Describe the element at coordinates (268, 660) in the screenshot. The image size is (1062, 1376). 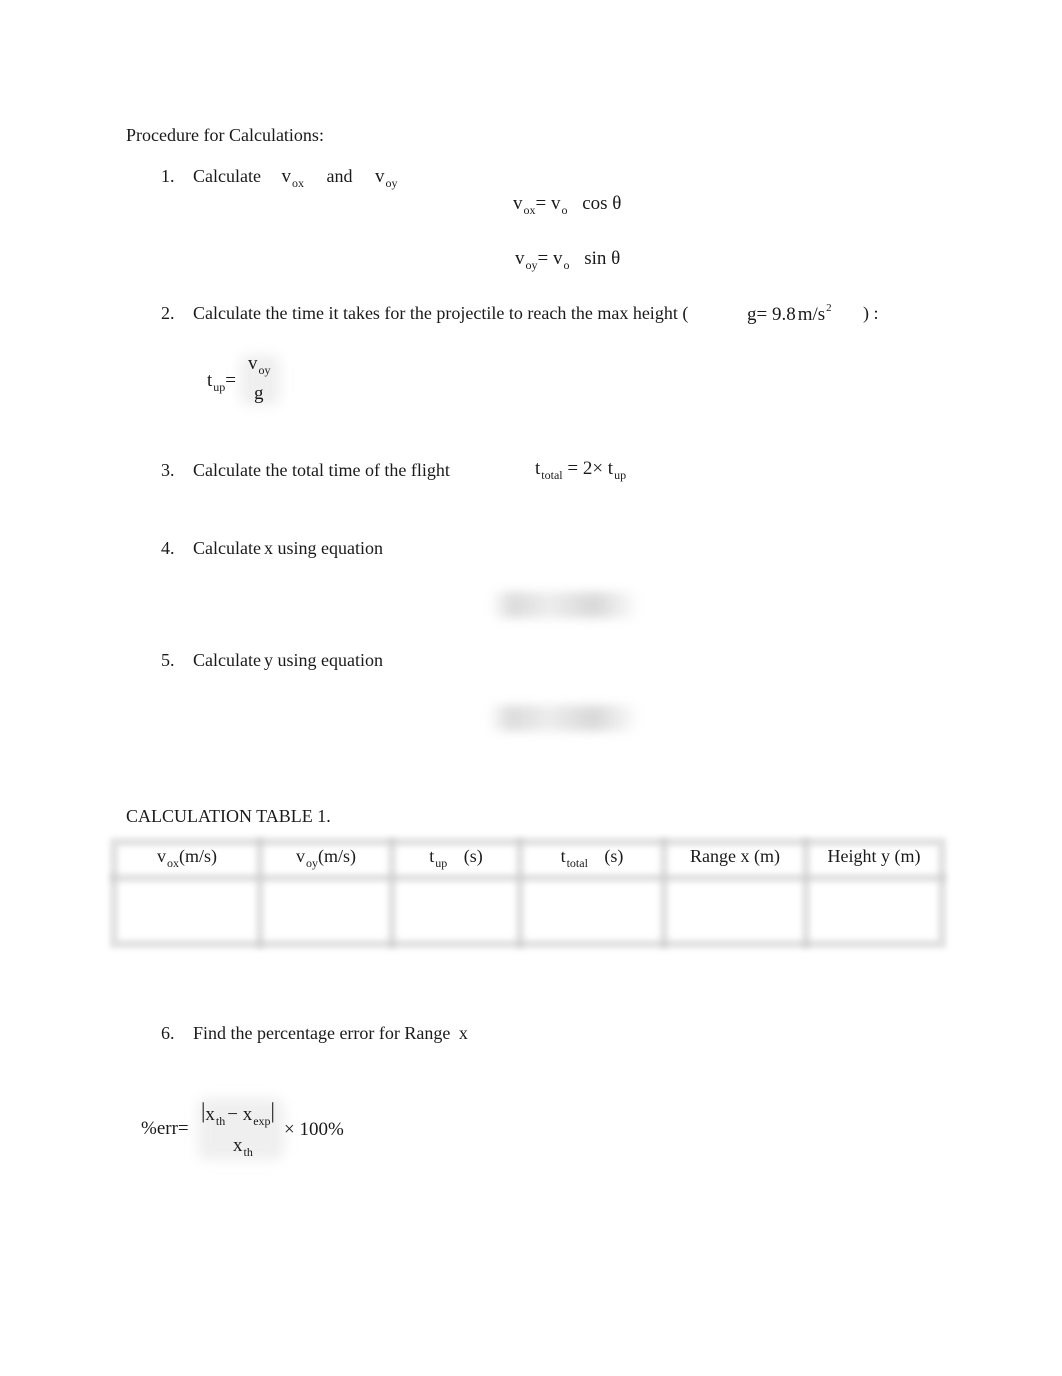
I see `var-y: y` at that location.